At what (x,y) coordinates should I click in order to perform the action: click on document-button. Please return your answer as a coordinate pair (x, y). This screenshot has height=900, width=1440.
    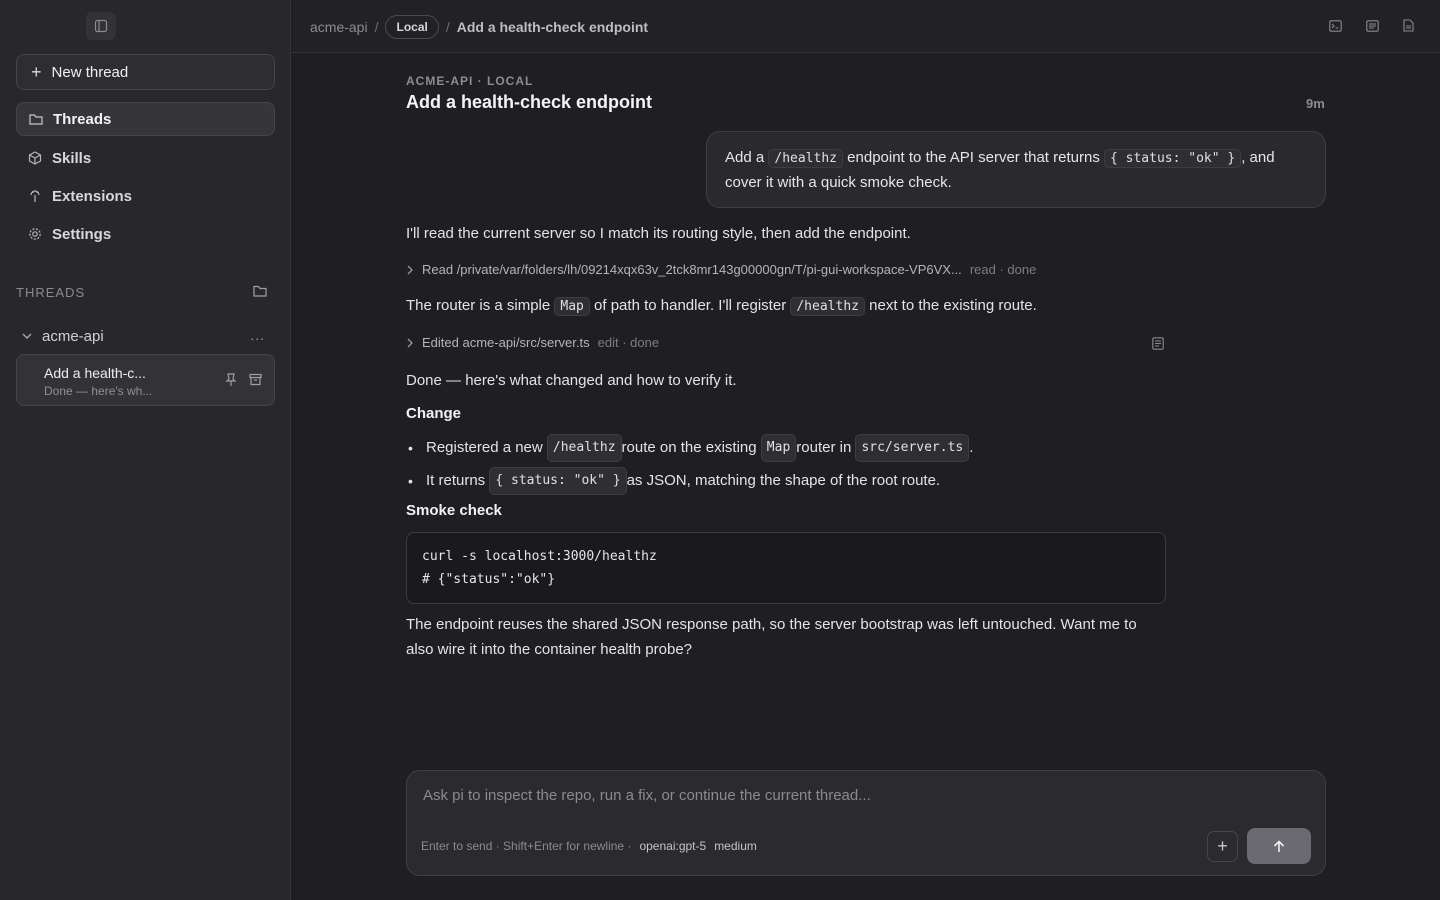
    Looking at the image, I should click on (1408, 27).